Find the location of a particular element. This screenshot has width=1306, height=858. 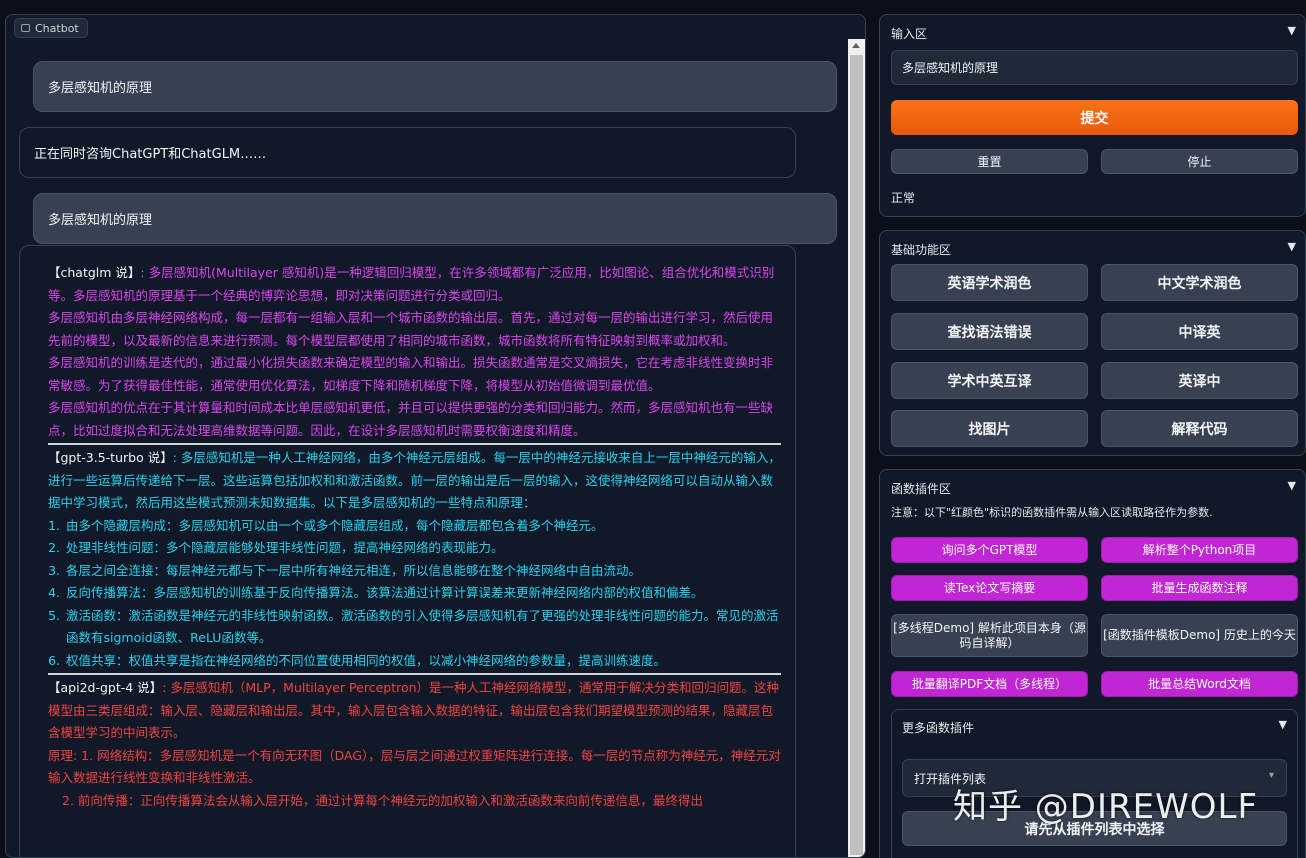

plugin-button-label: [函数插件模板Demo] 历史上的今天 is located at coordinates (1199, 635).